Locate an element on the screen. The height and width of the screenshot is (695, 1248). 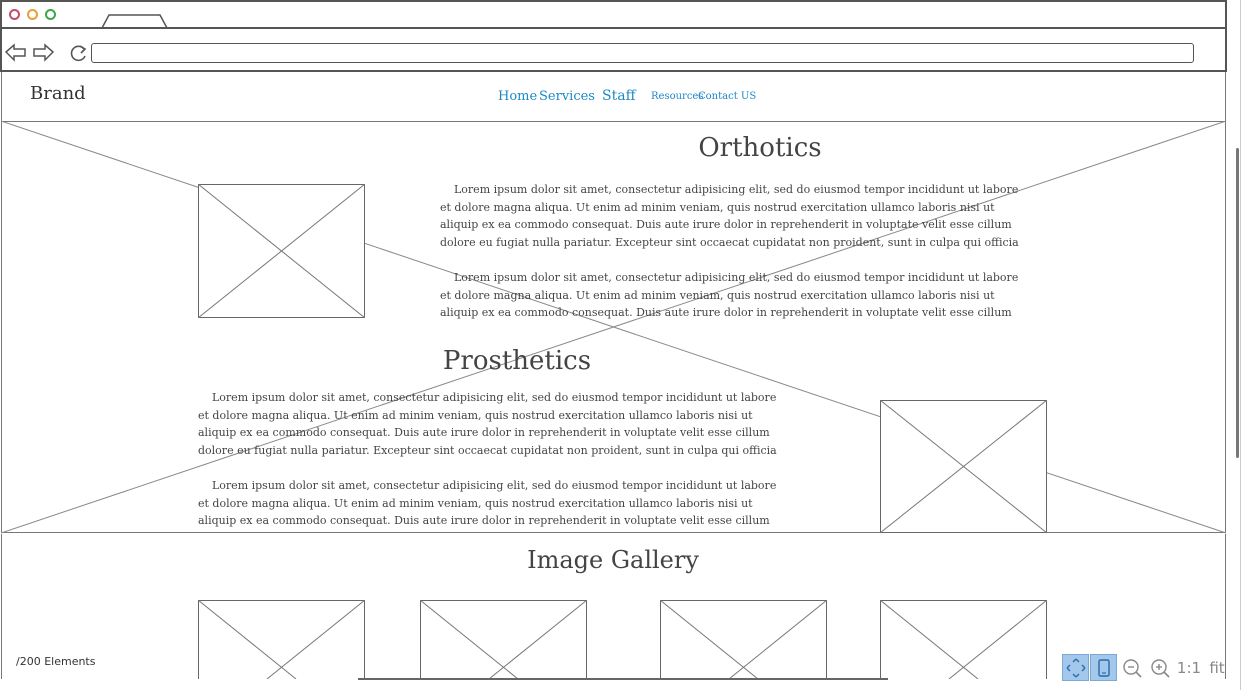
nav-link-staff: Staff is located at coordinates (619, 96).